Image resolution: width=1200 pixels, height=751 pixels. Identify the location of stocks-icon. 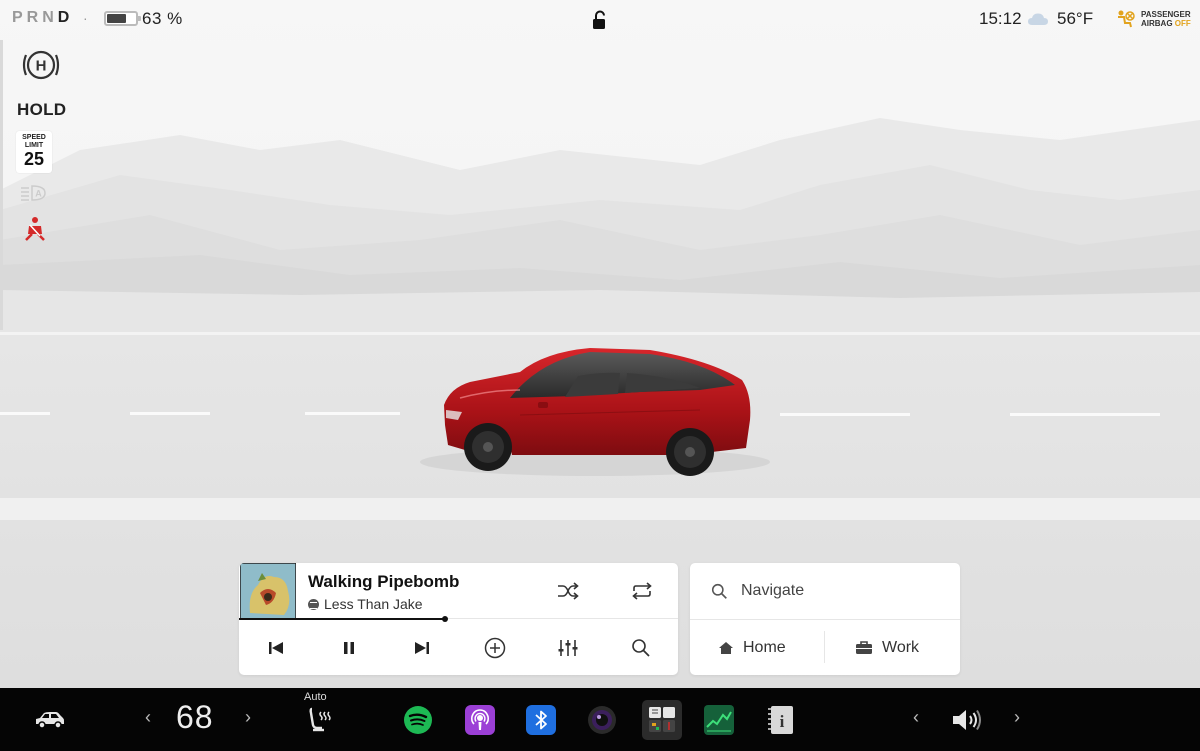
(719, 720).